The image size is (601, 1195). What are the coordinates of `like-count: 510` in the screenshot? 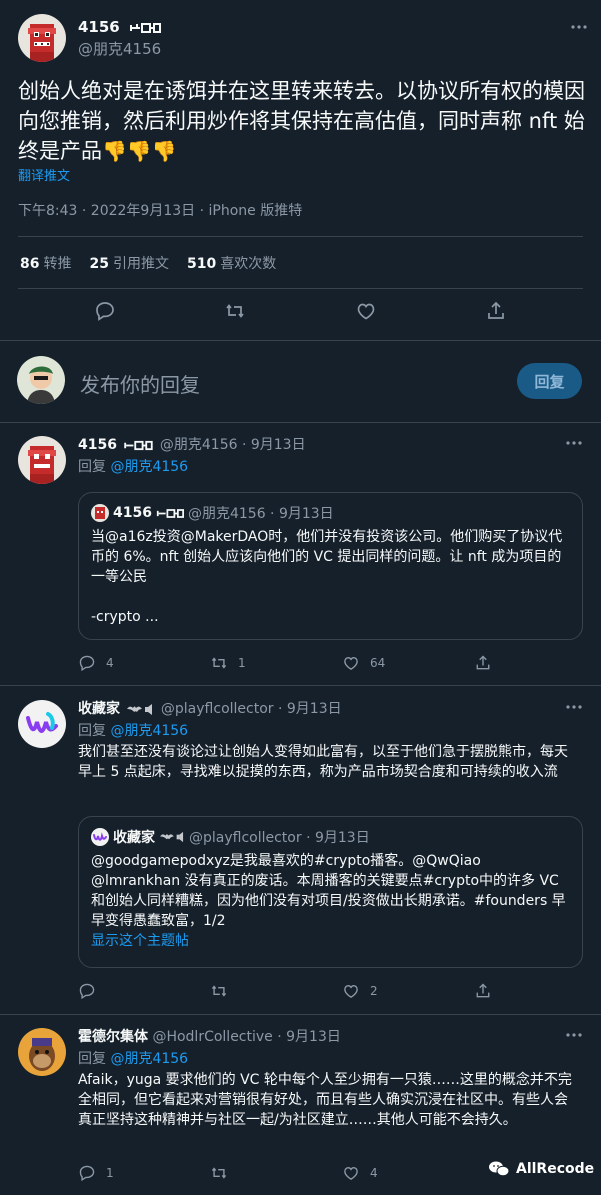 It's located at (201, 264).